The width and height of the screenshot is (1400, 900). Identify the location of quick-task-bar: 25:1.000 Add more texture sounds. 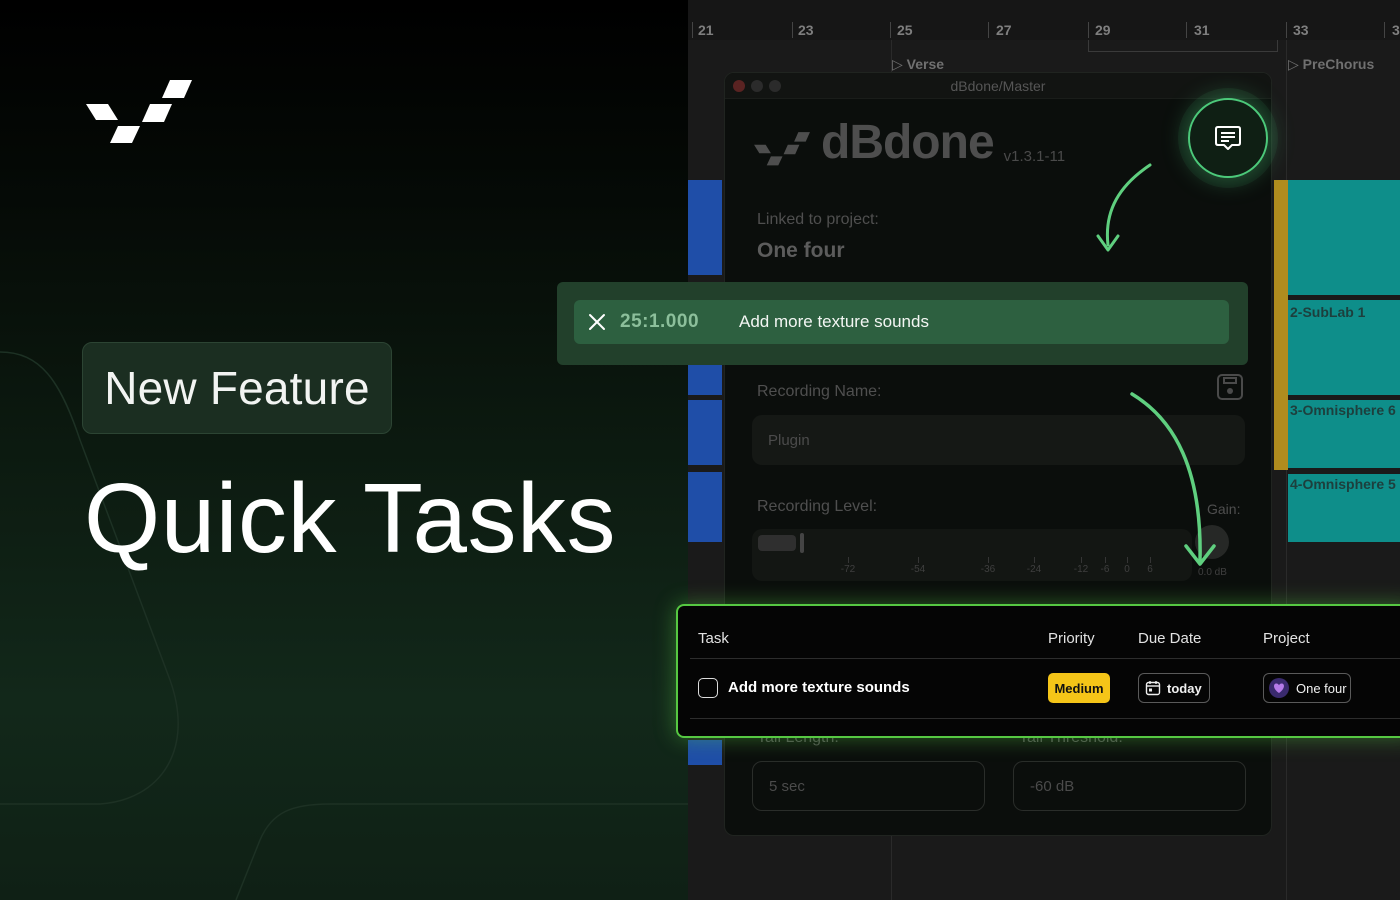
(901, 322).